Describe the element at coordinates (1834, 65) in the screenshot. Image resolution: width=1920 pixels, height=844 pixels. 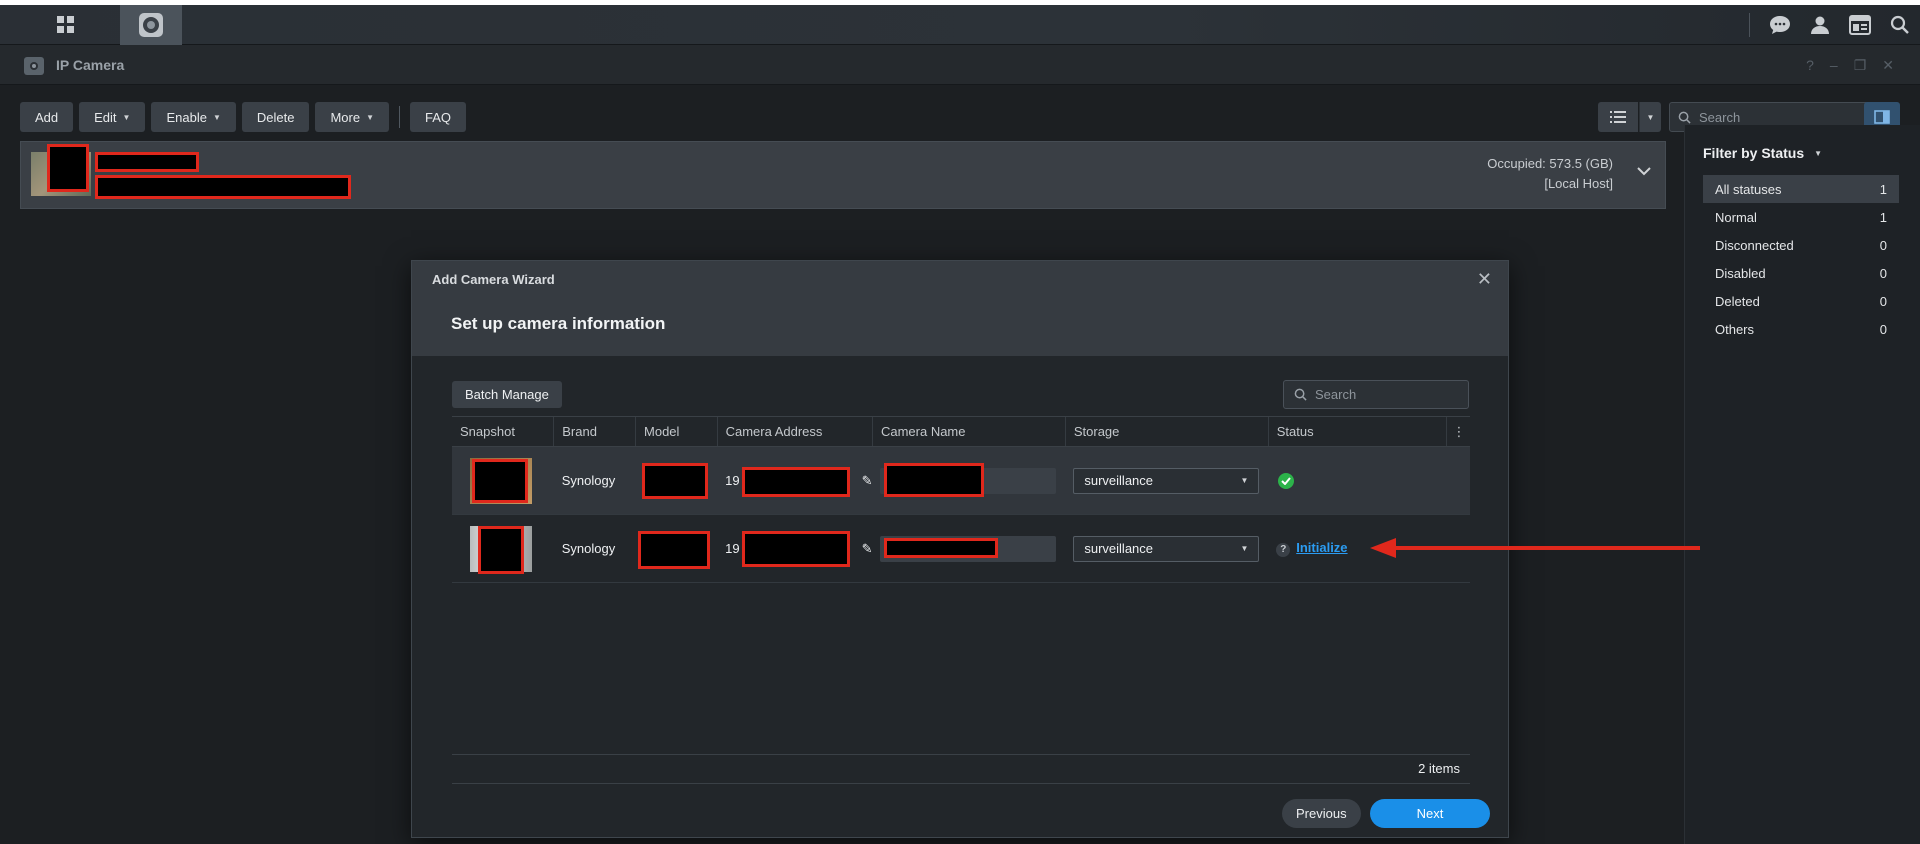
I see `minimize-icon: –` at that location.